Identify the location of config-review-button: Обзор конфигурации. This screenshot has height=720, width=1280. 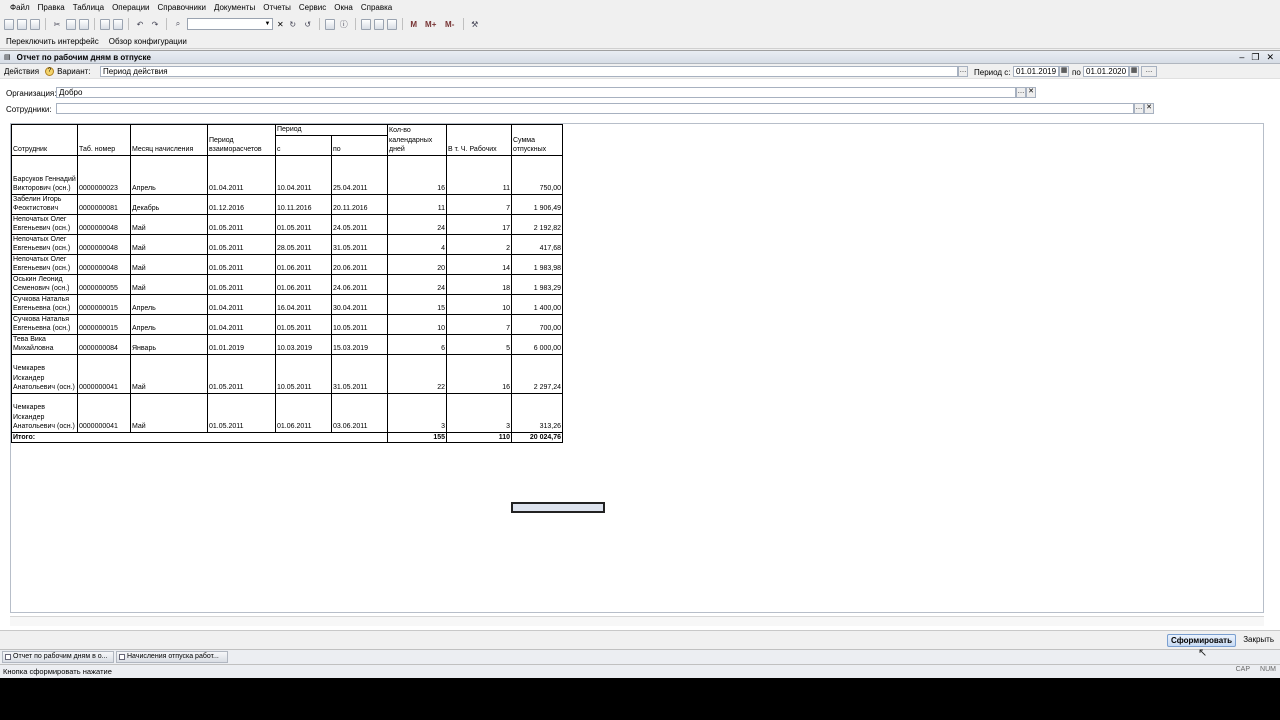
(148, 41).